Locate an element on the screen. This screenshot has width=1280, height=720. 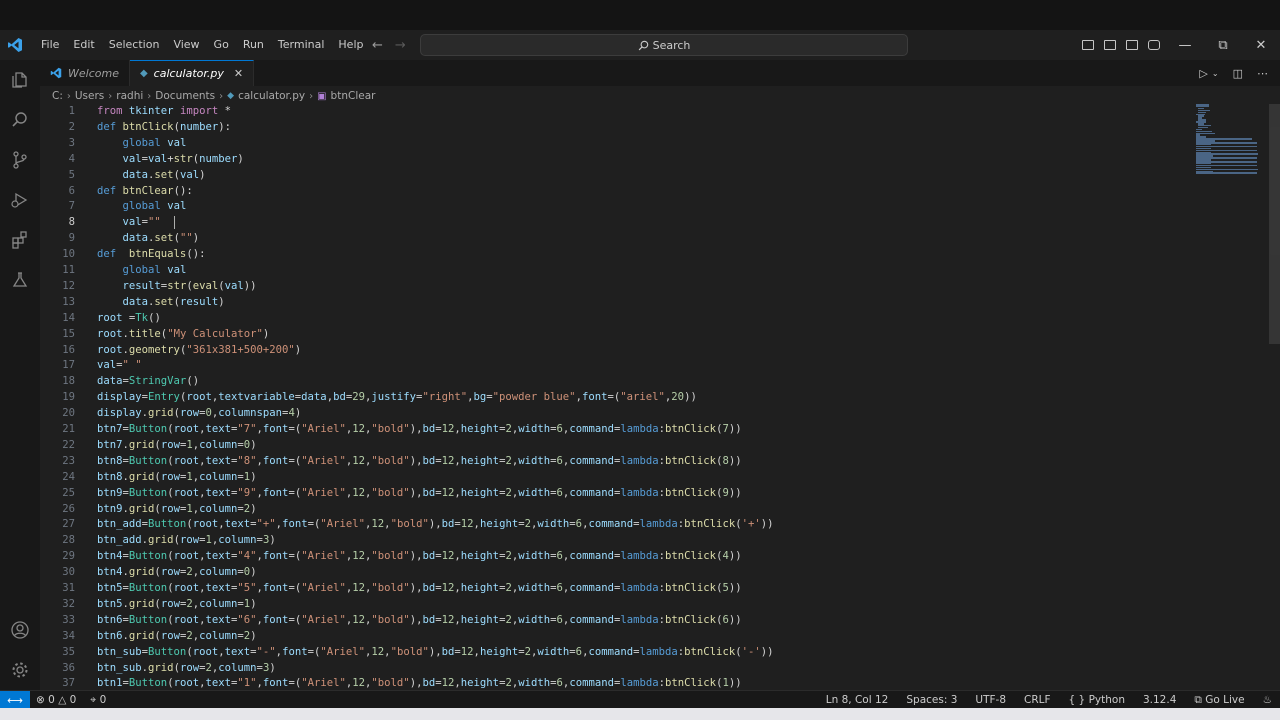
code-line: 17 val=" " is located at coordinates (615, 366).